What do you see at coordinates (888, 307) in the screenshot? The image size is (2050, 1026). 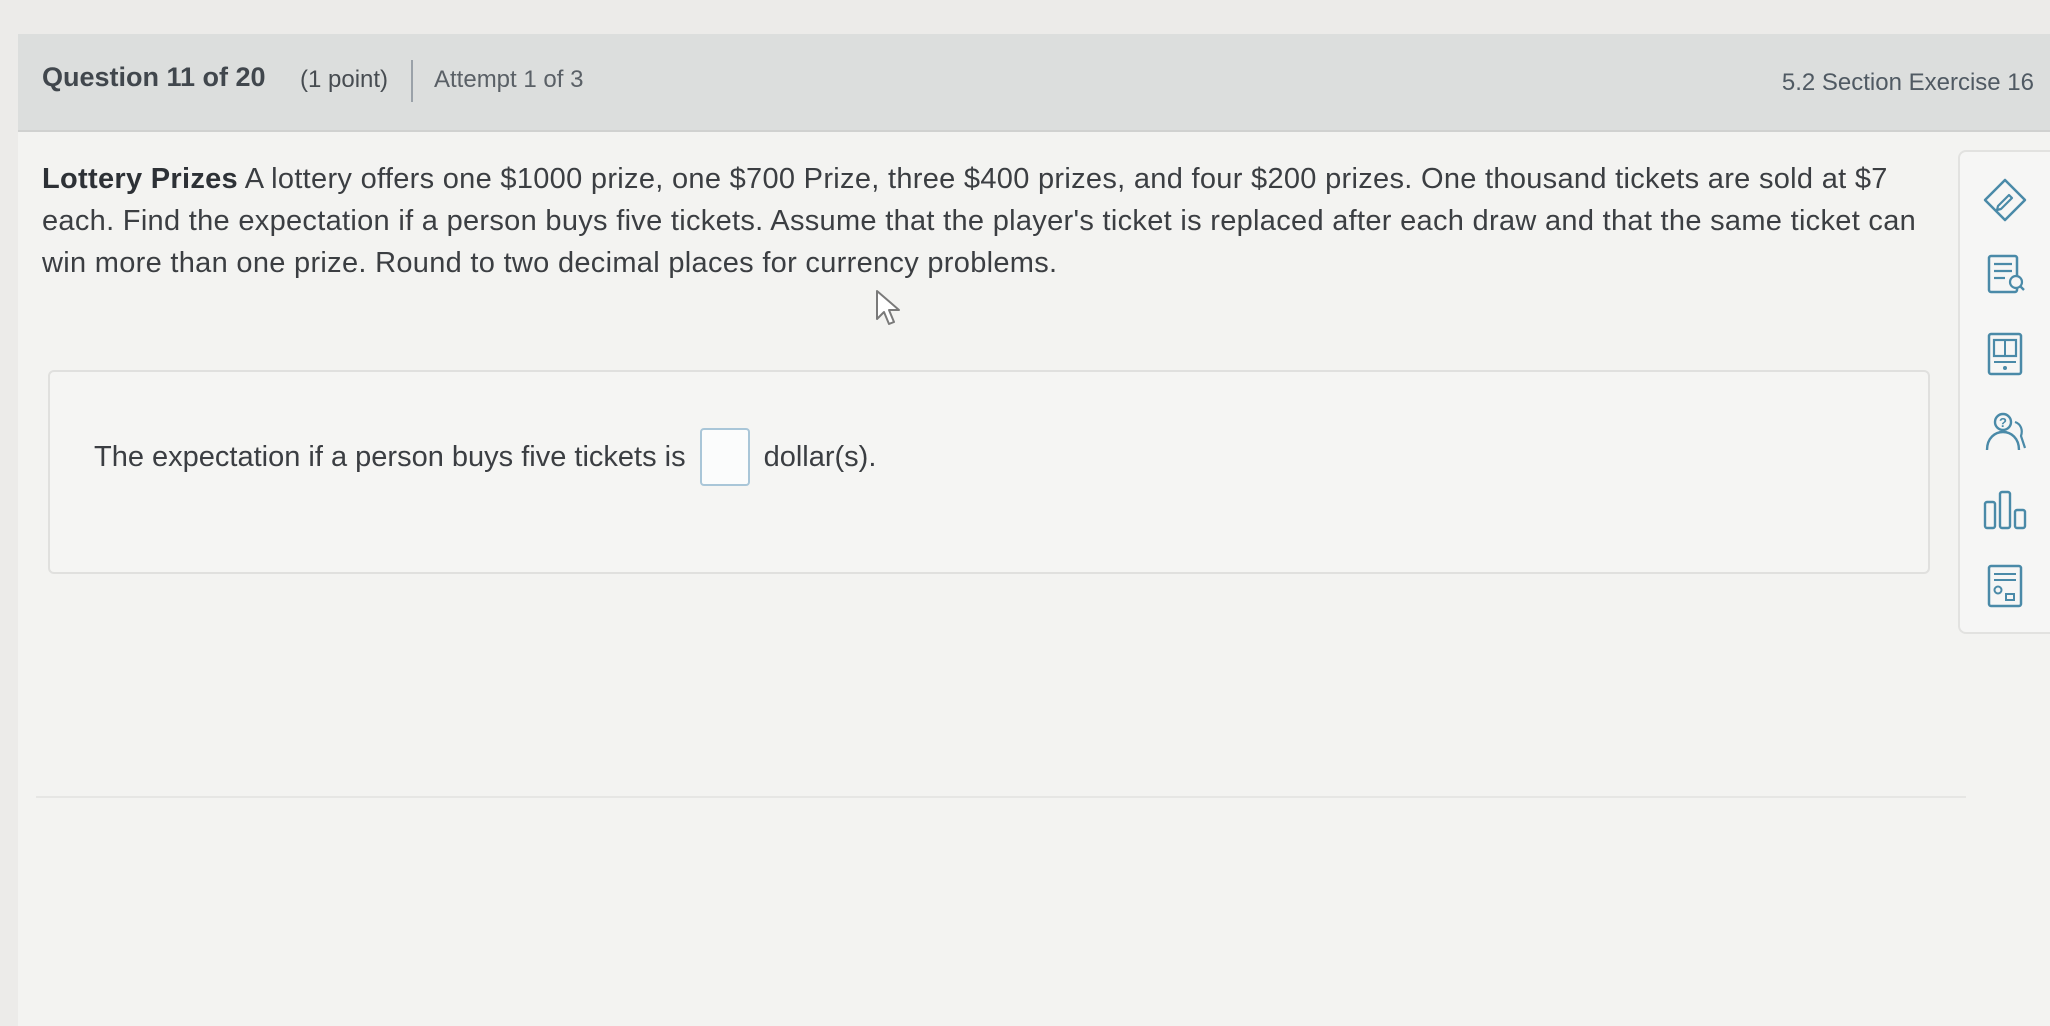 I see `mouse-cursor-icon` at bounding box center [888, 307].